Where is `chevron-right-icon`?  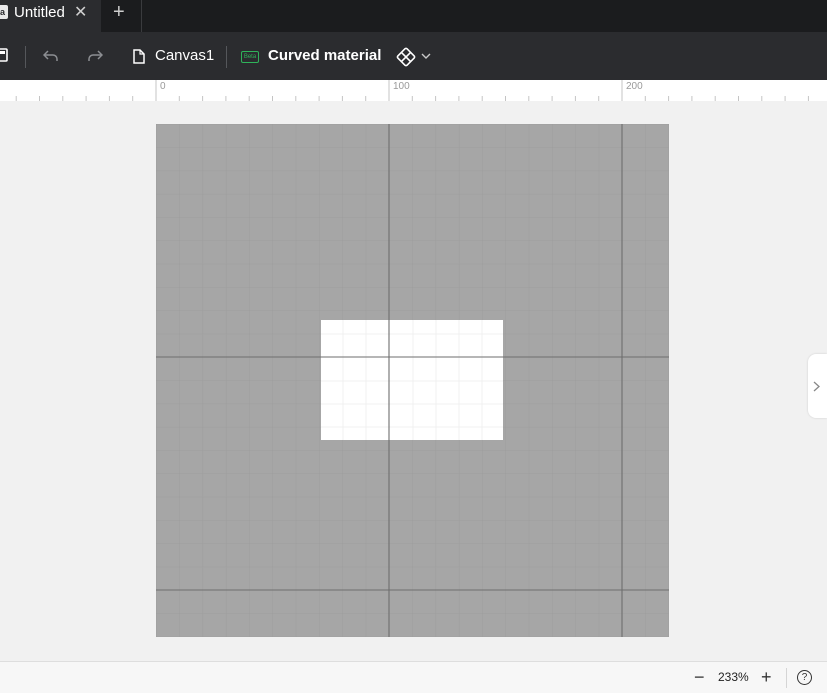 chevron-right-icon is located at coordinates (816, 386).